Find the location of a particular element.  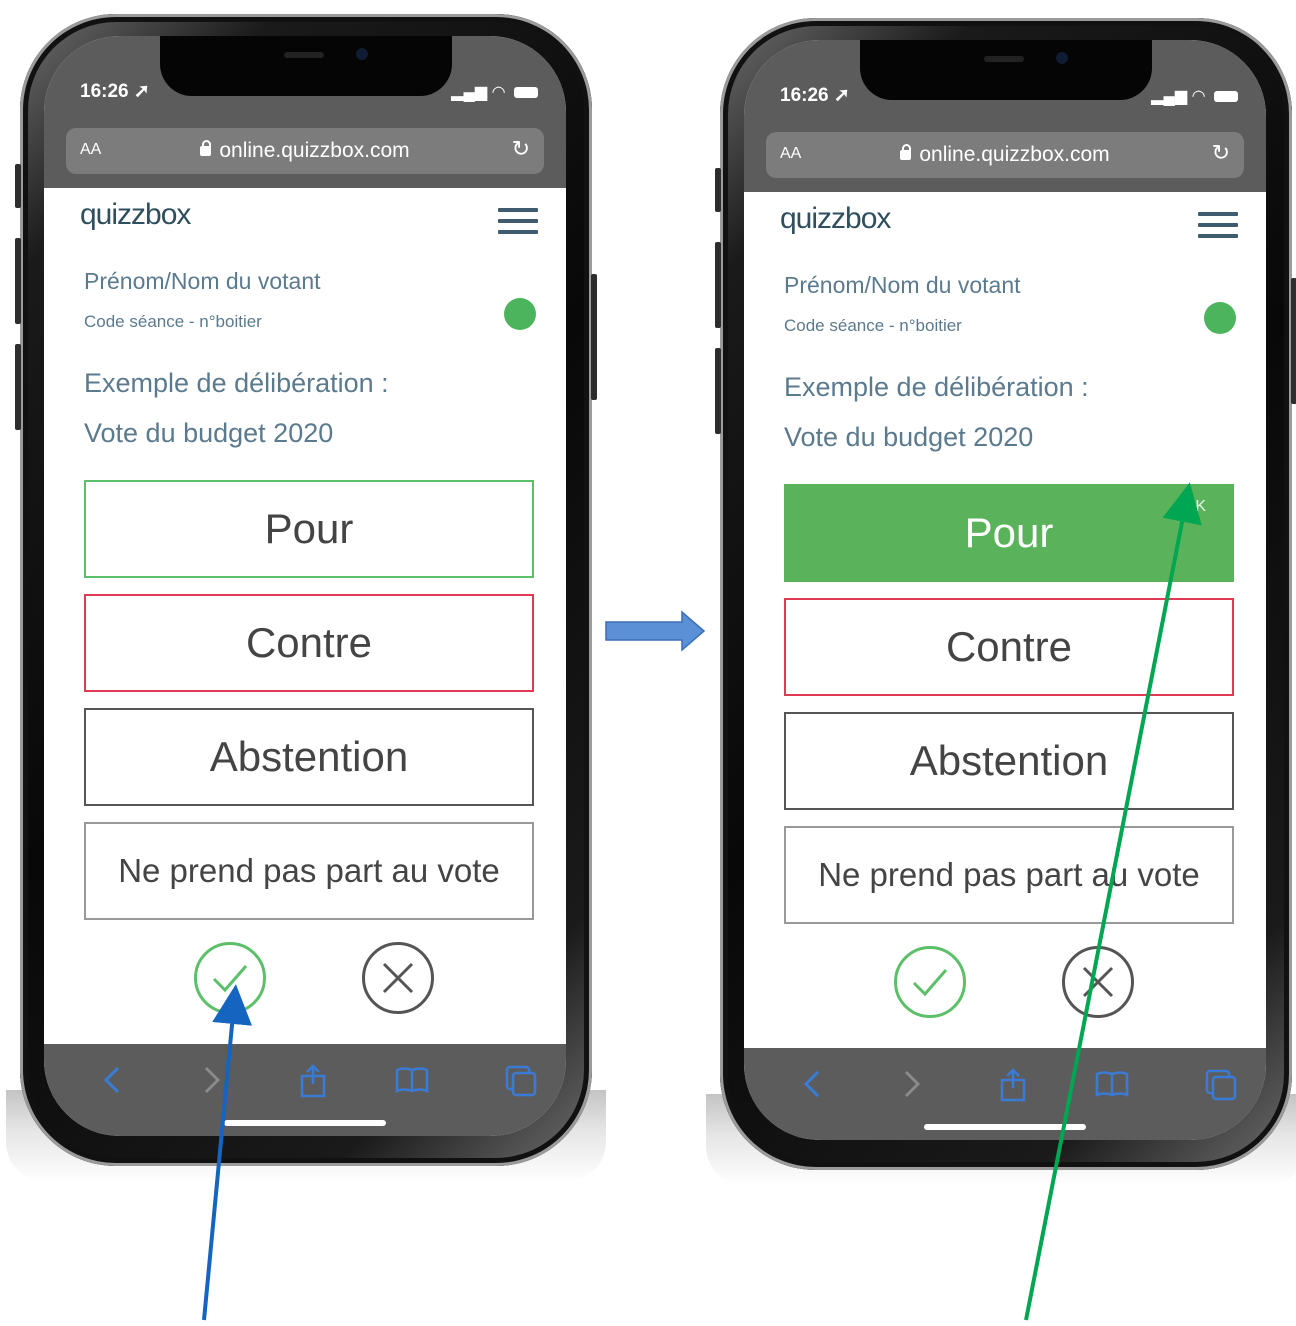

pointer-arrow-blue is located at coordinates (227, 1152).